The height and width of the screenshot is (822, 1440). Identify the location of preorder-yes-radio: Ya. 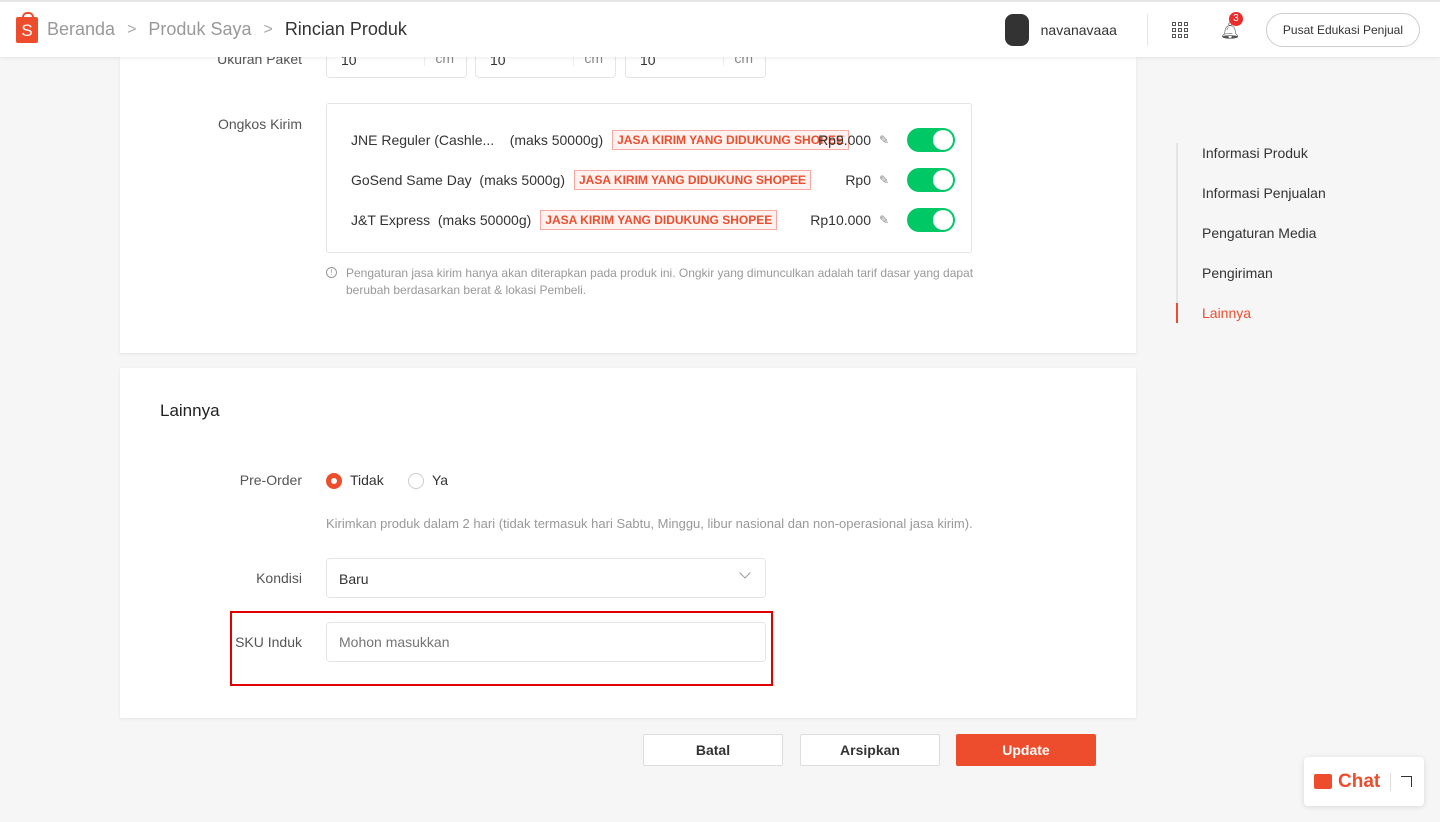
(428, 481).